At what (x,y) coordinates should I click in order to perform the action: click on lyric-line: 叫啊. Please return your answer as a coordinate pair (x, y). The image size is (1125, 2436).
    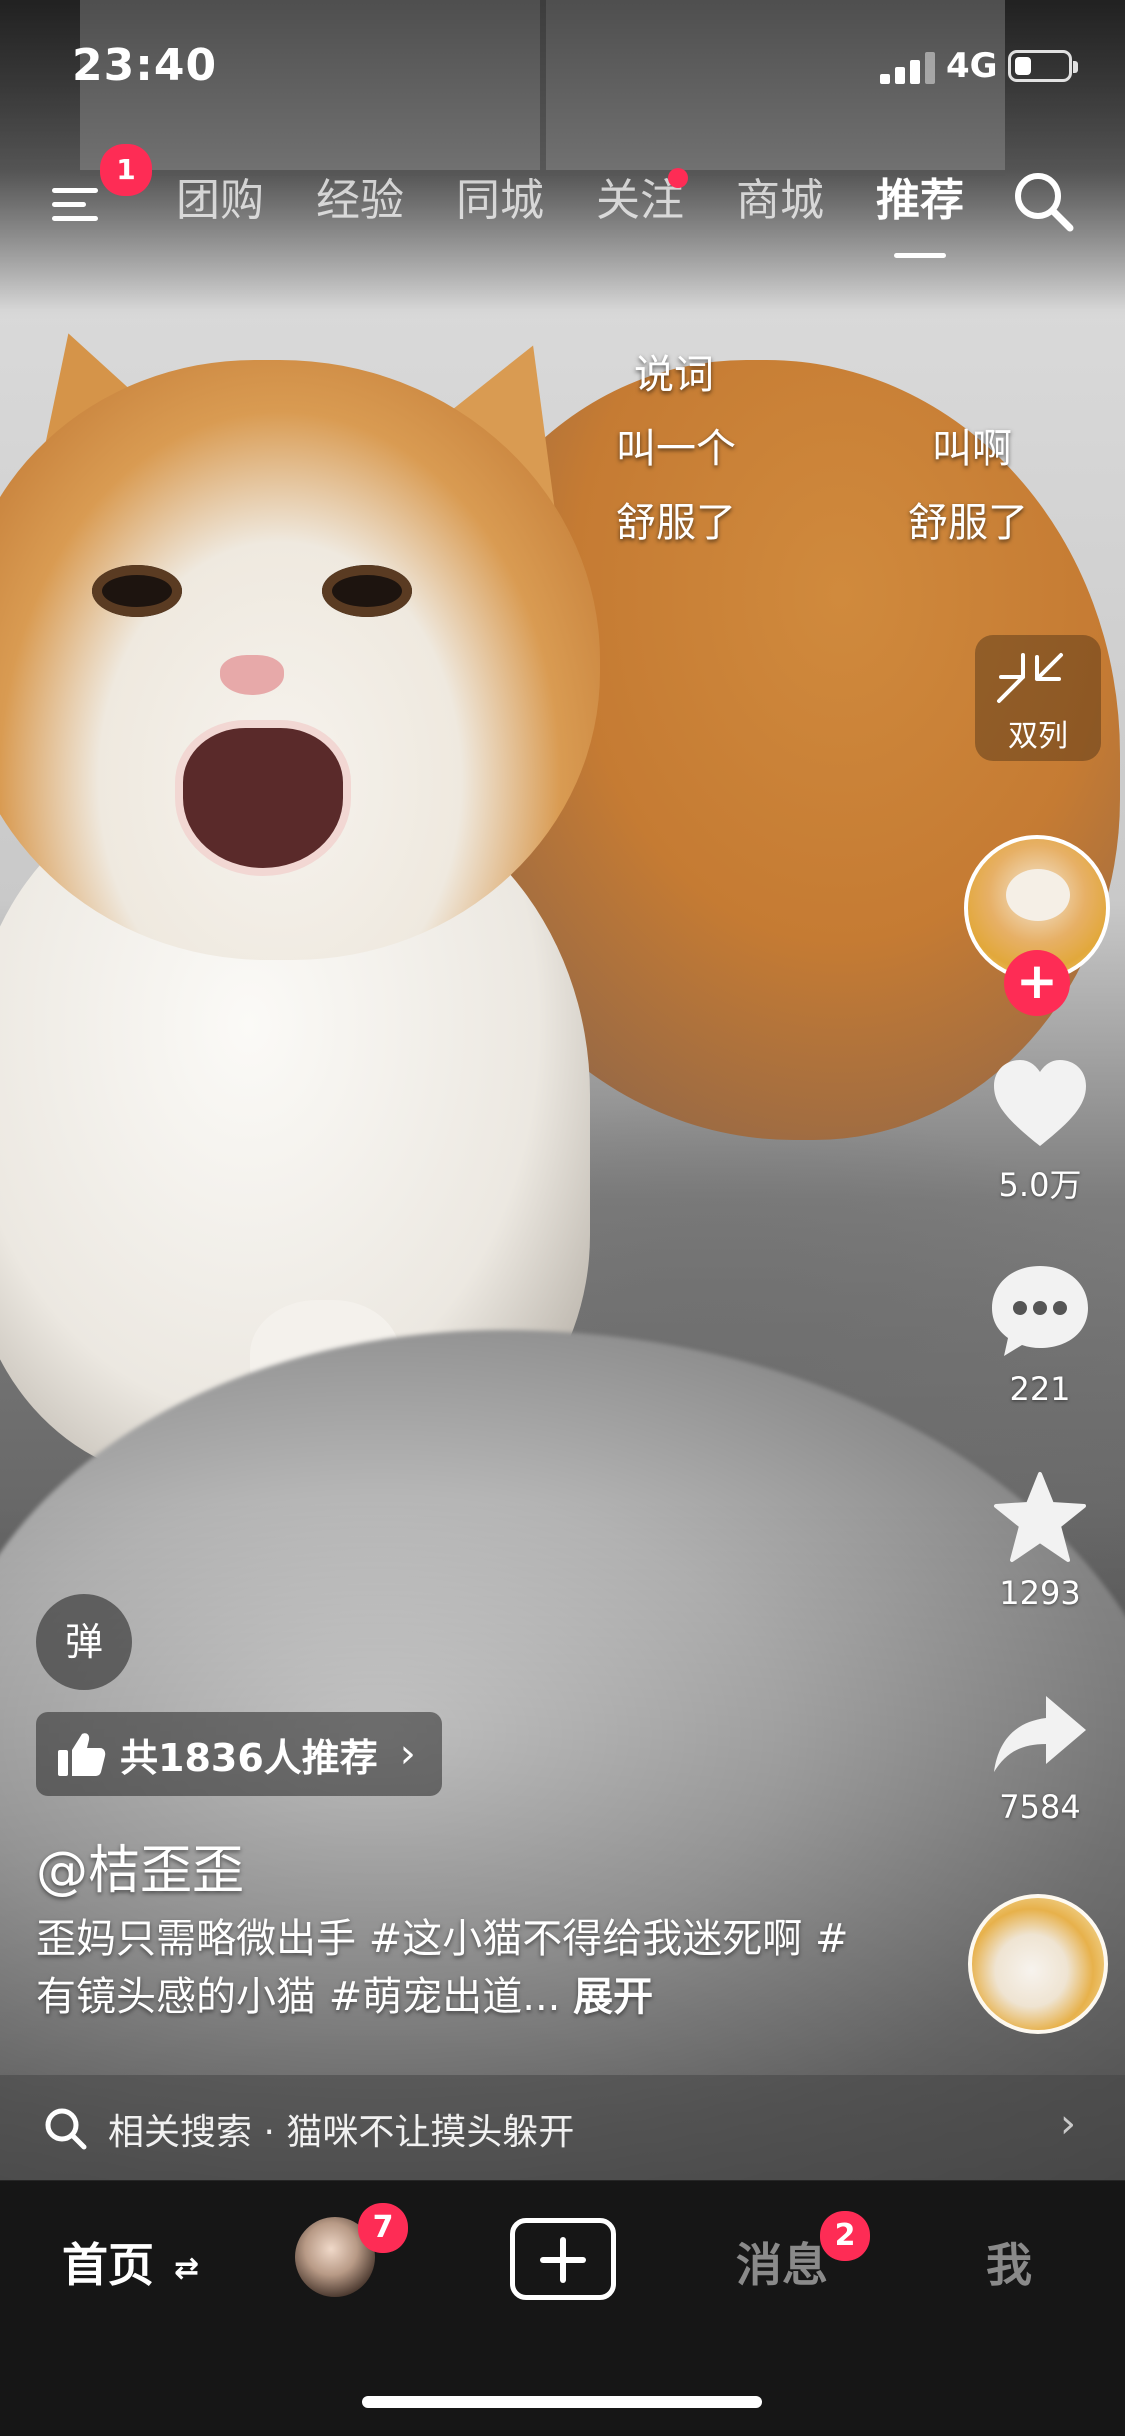
    Looking at the image, I should click on (972, 449).